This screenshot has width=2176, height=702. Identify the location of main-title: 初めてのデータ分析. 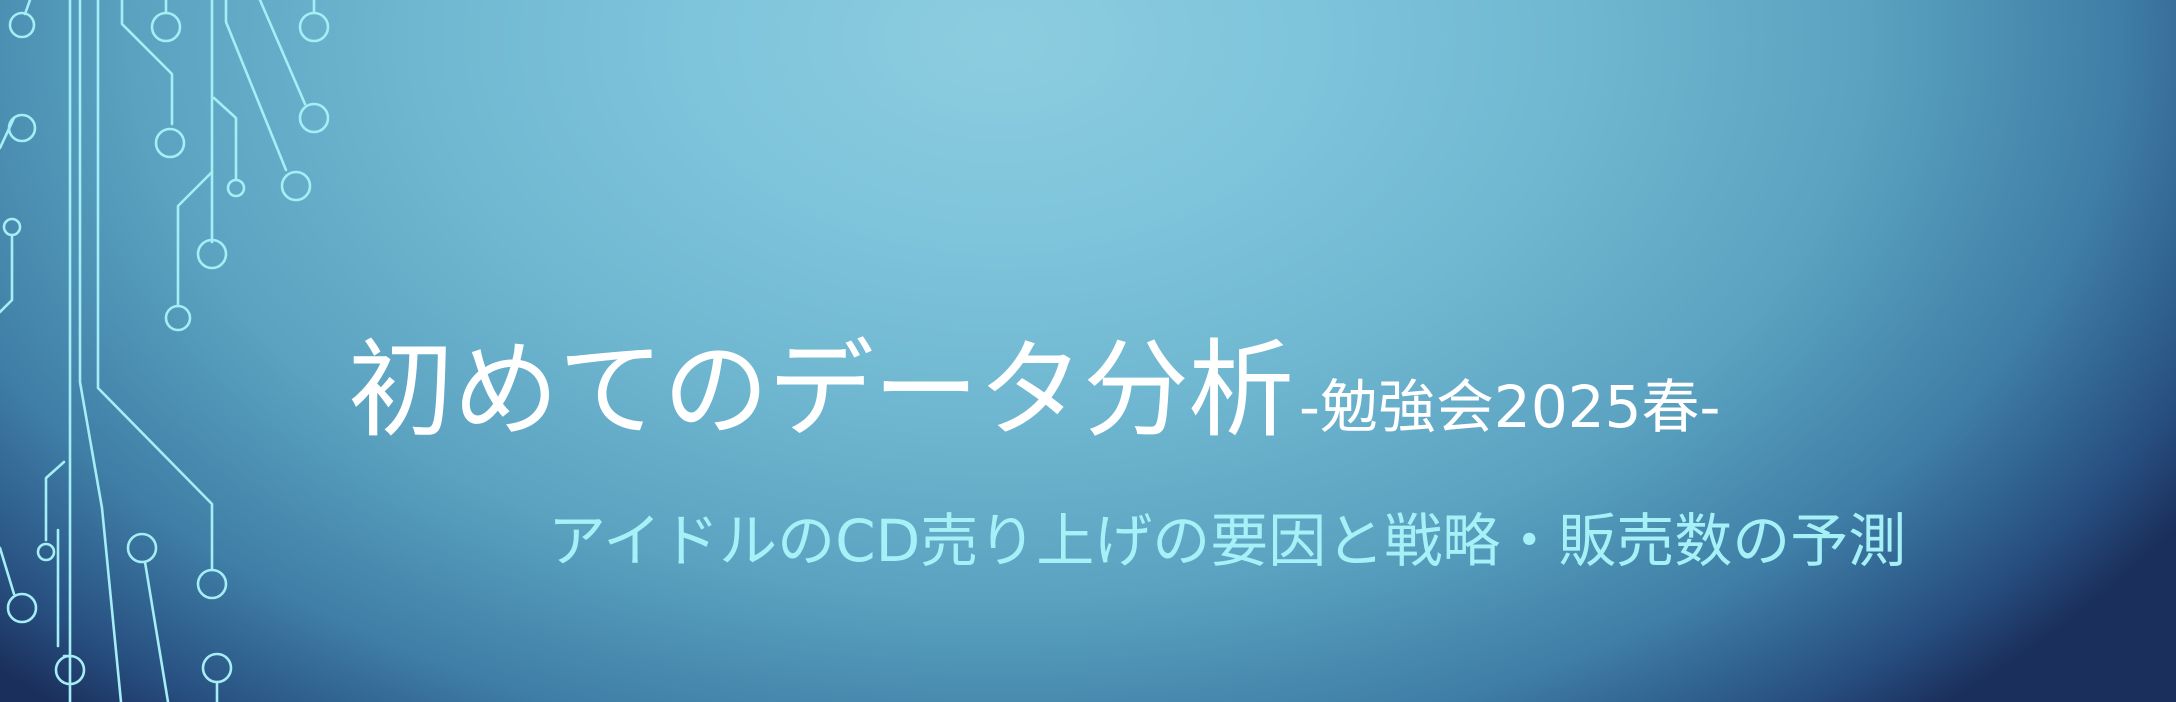
(821, 390).